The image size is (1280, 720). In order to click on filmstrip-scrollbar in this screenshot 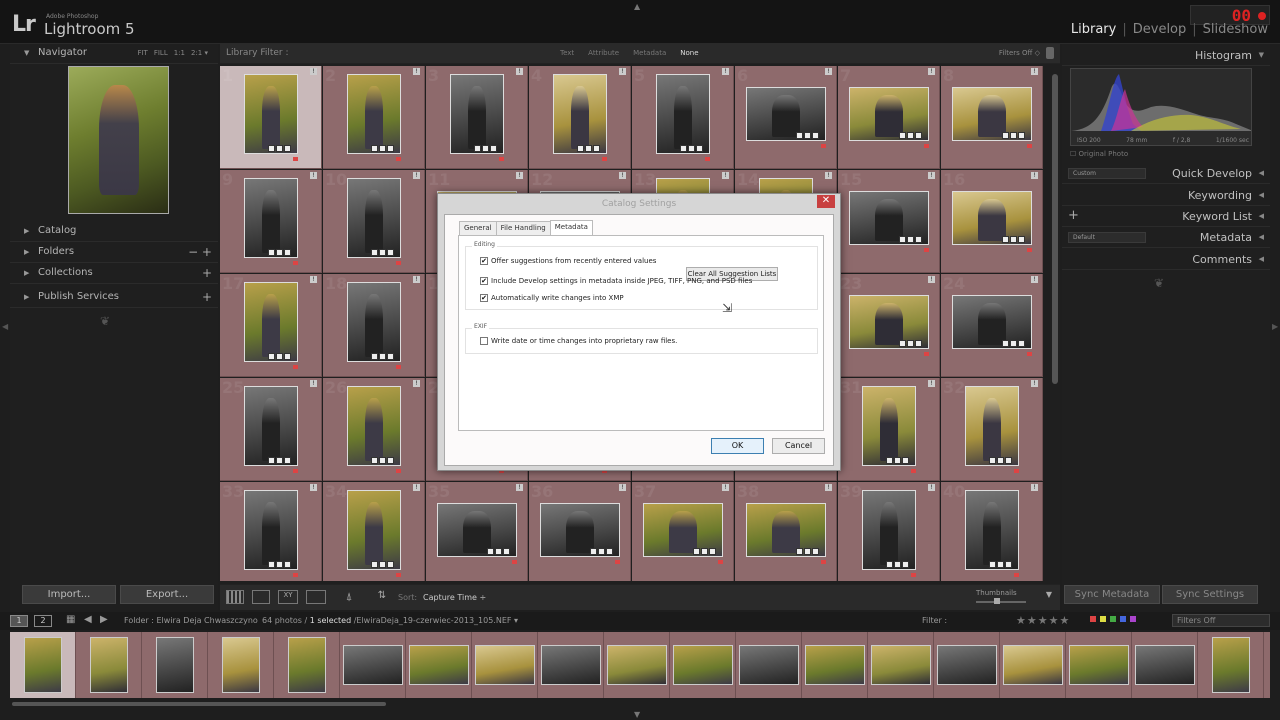, I will do `click(199, 704)`.